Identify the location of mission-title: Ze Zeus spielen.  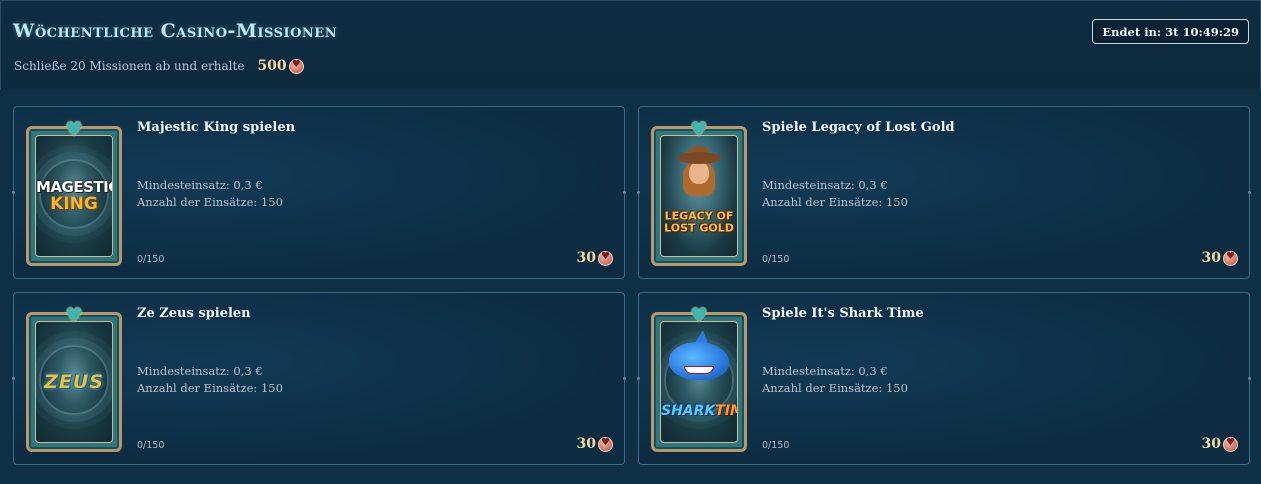
(194, 313).